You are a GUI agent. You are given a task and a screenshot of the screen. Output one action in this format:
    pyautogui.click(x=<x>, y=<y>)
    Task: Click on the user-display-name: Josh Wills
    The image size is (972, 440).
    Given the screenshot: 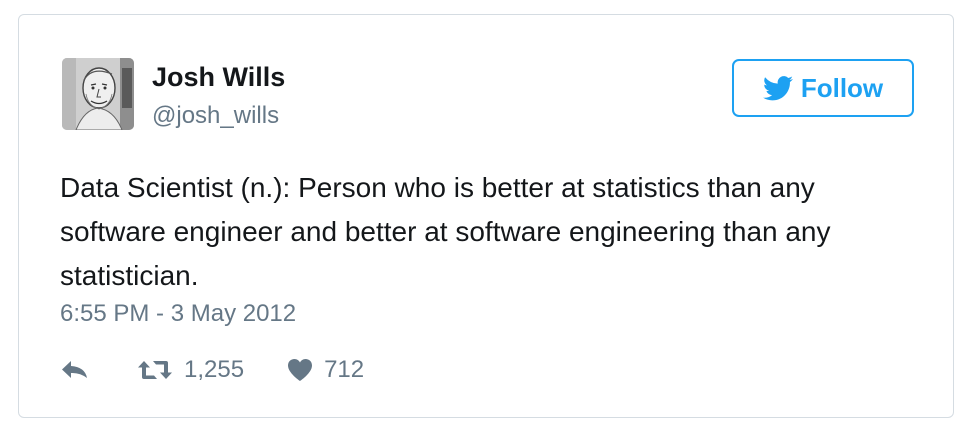 What is the action you would take?
    pyautogui.click(x=218, y=77)
    